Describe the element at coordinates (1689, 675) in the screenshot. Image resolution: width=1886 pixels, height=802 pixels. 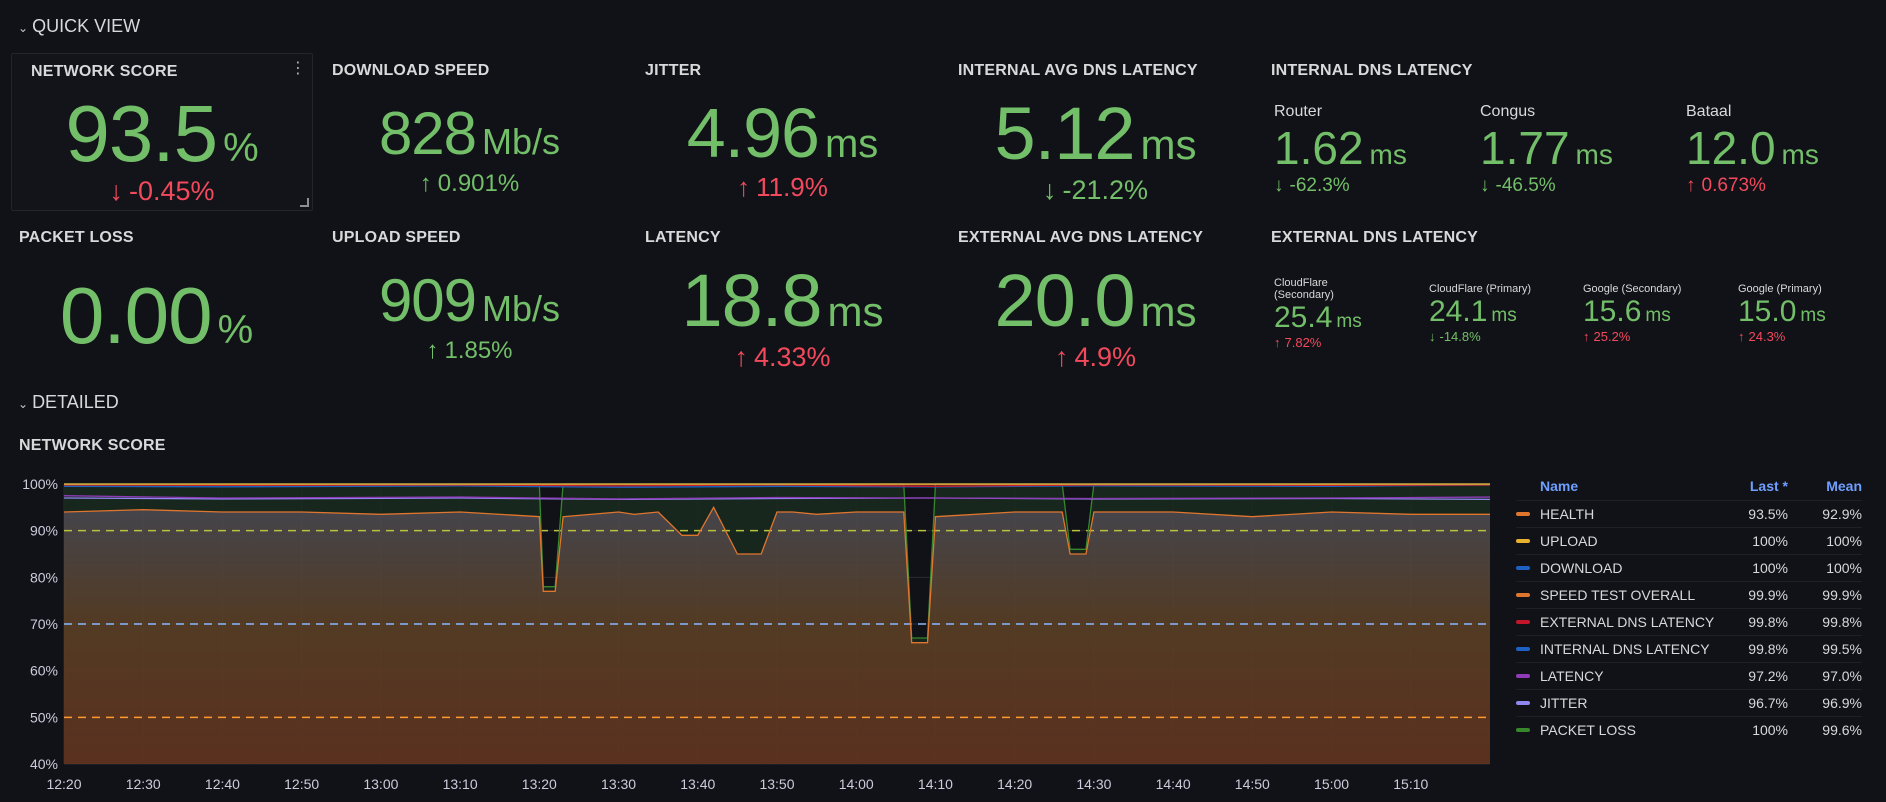
I see `legend-row: LATENCY 97.2% 97.0%` at that location.